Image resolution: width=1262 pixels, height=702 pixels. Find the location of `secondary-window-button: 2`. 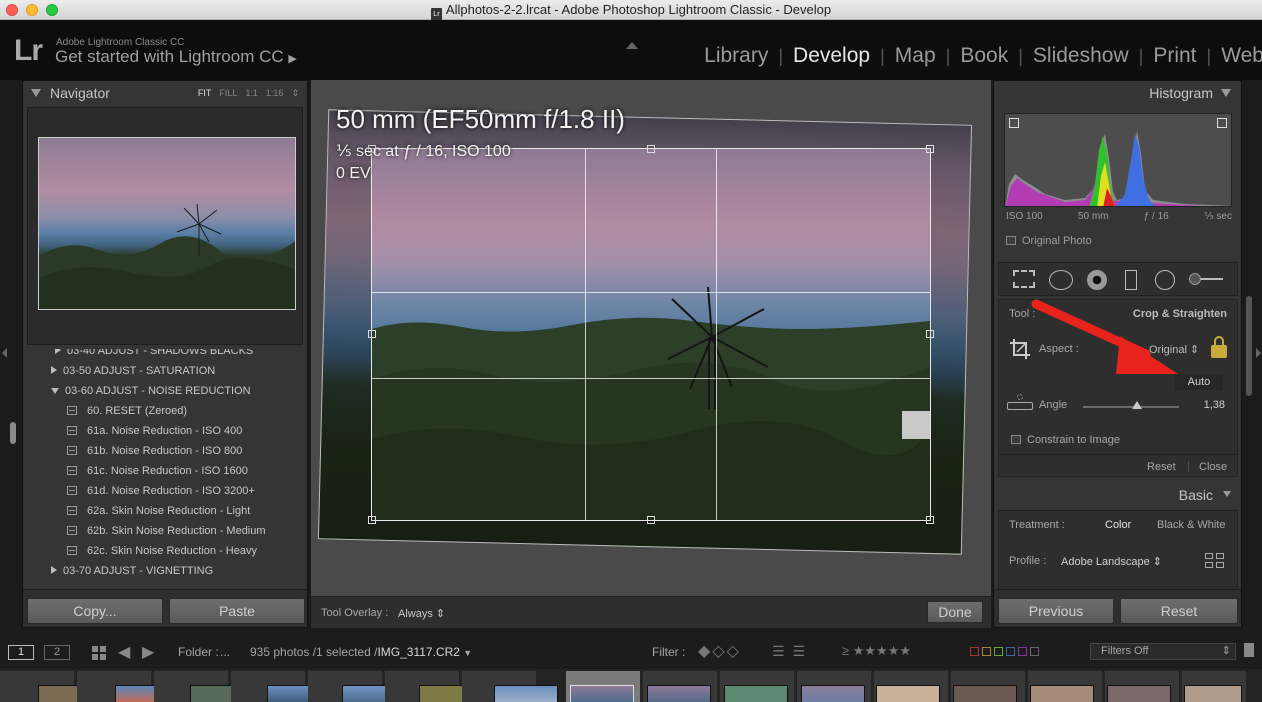

secondary-window-button: 2 is located at coordinates (57, 652).